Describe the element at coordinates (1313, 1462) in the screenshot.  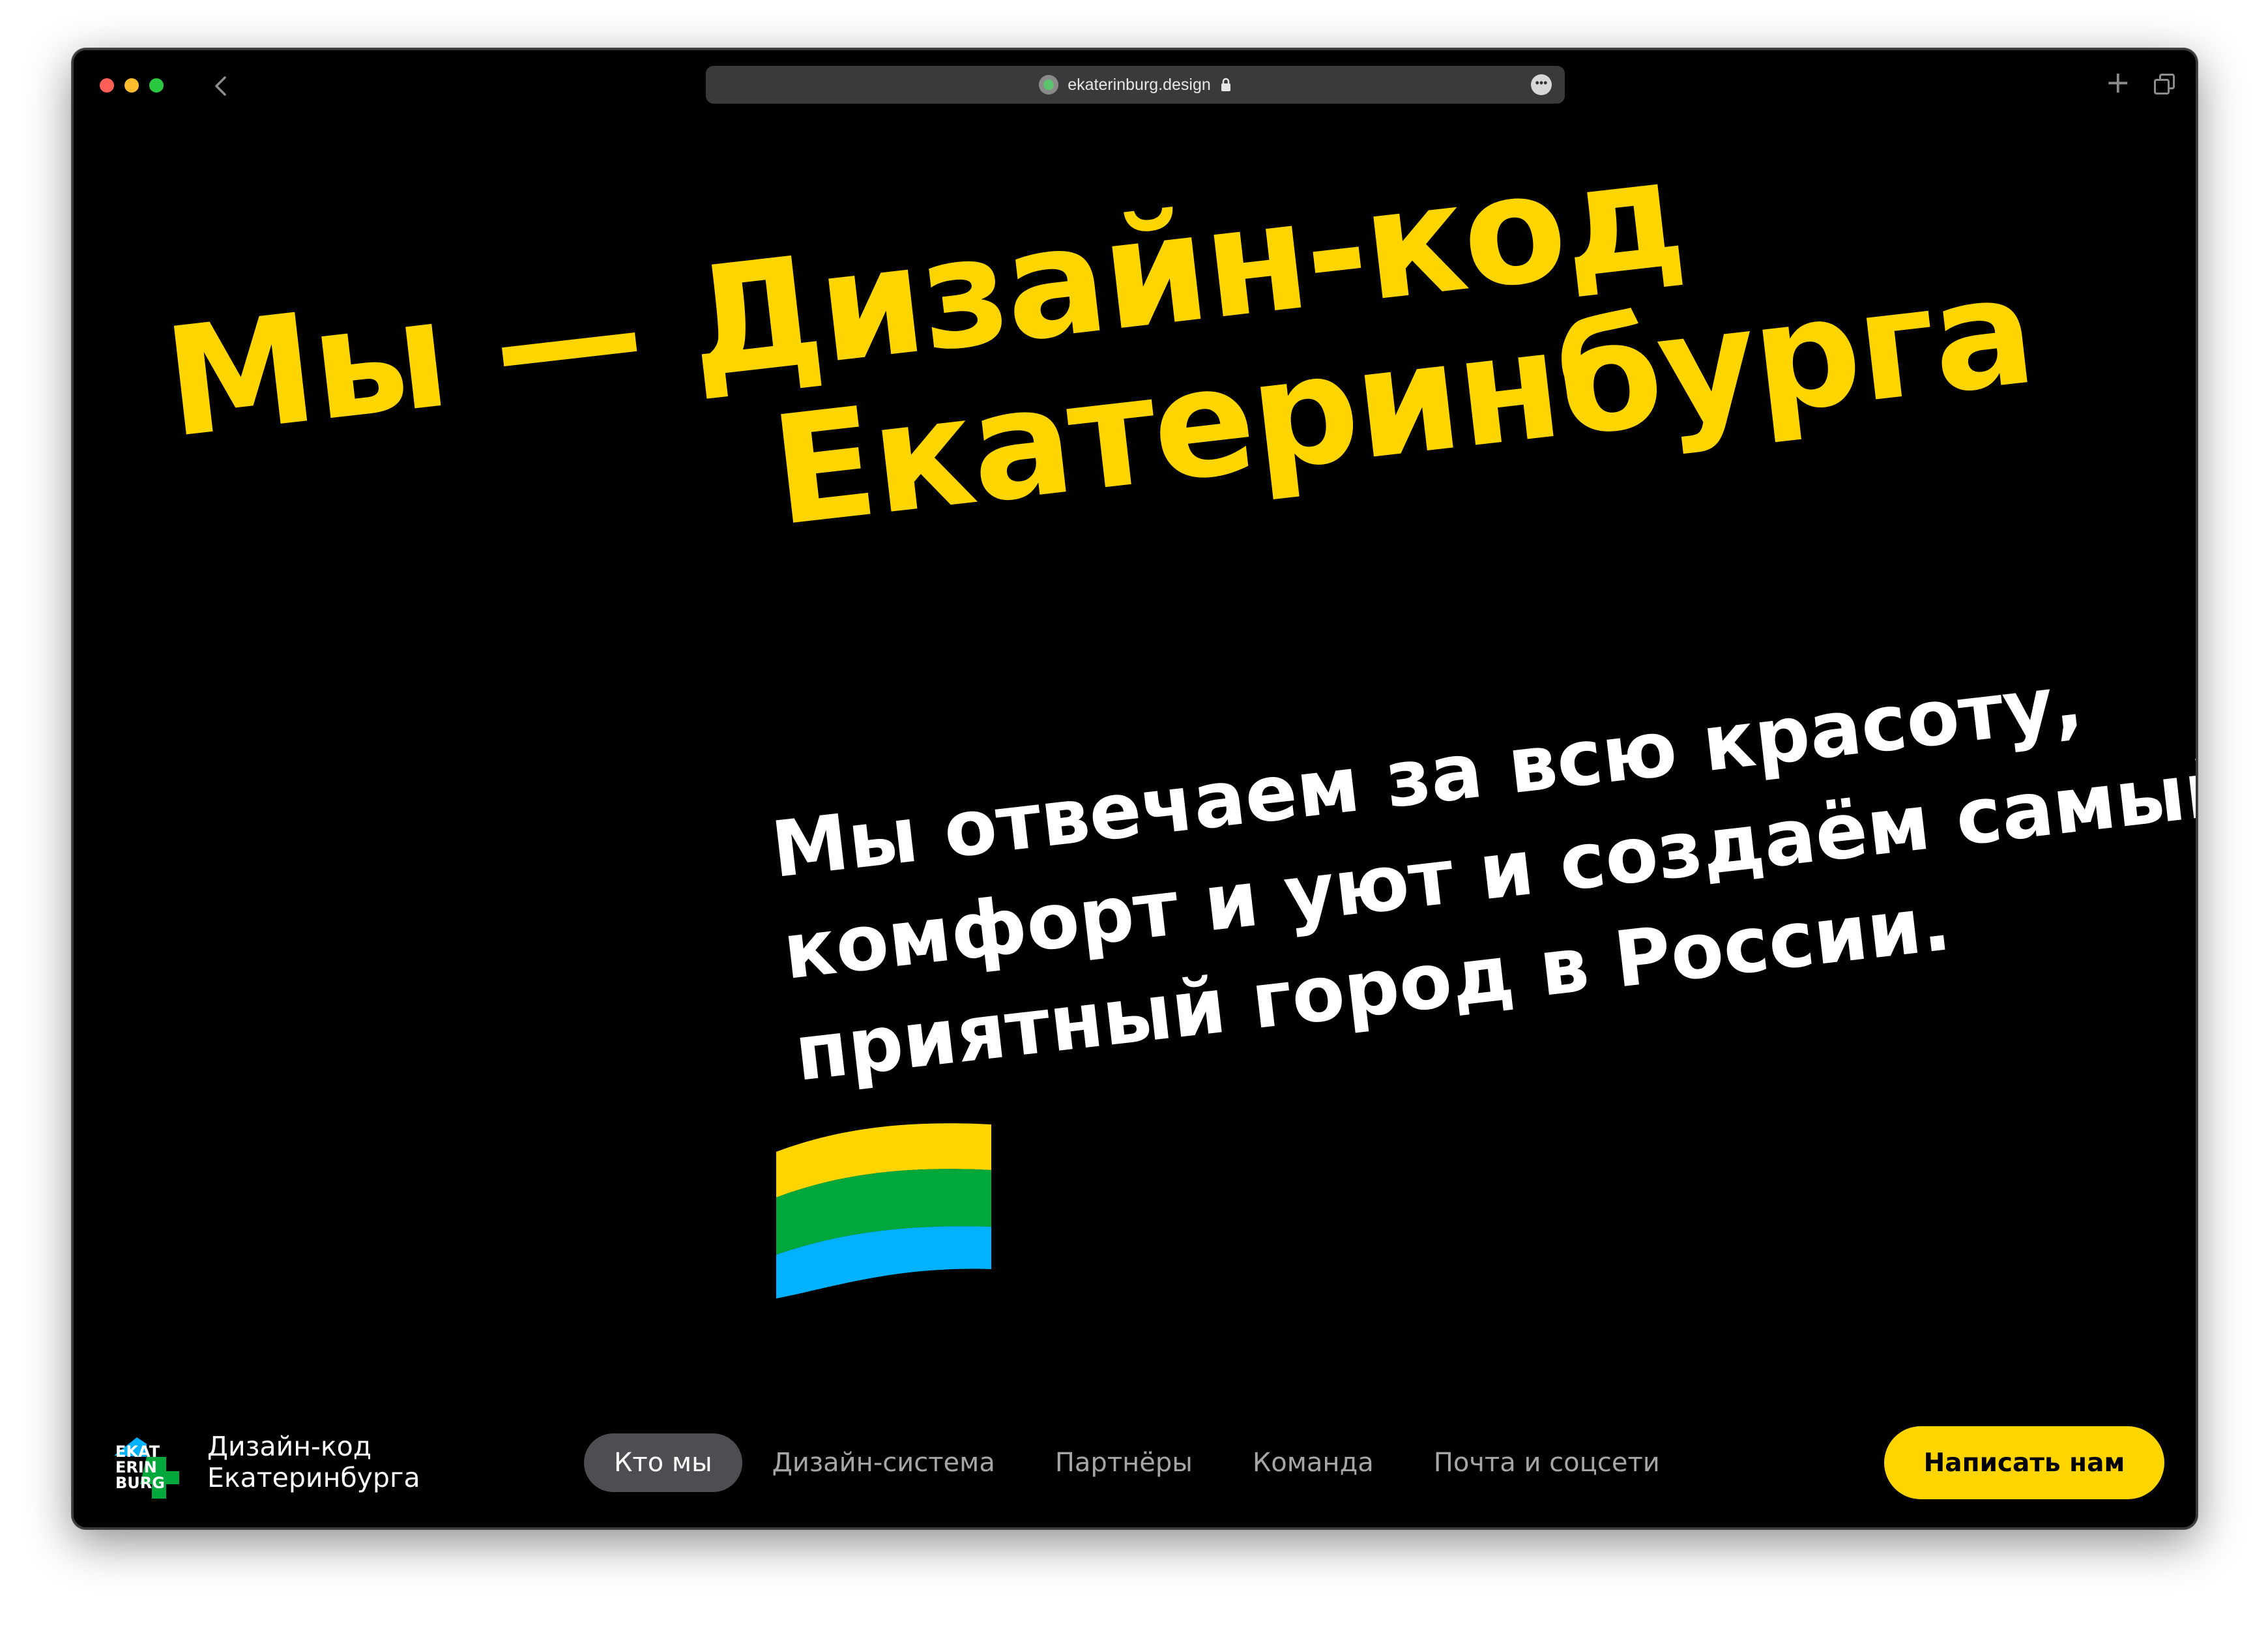
I see `nav-item-team: Команда` at that location.